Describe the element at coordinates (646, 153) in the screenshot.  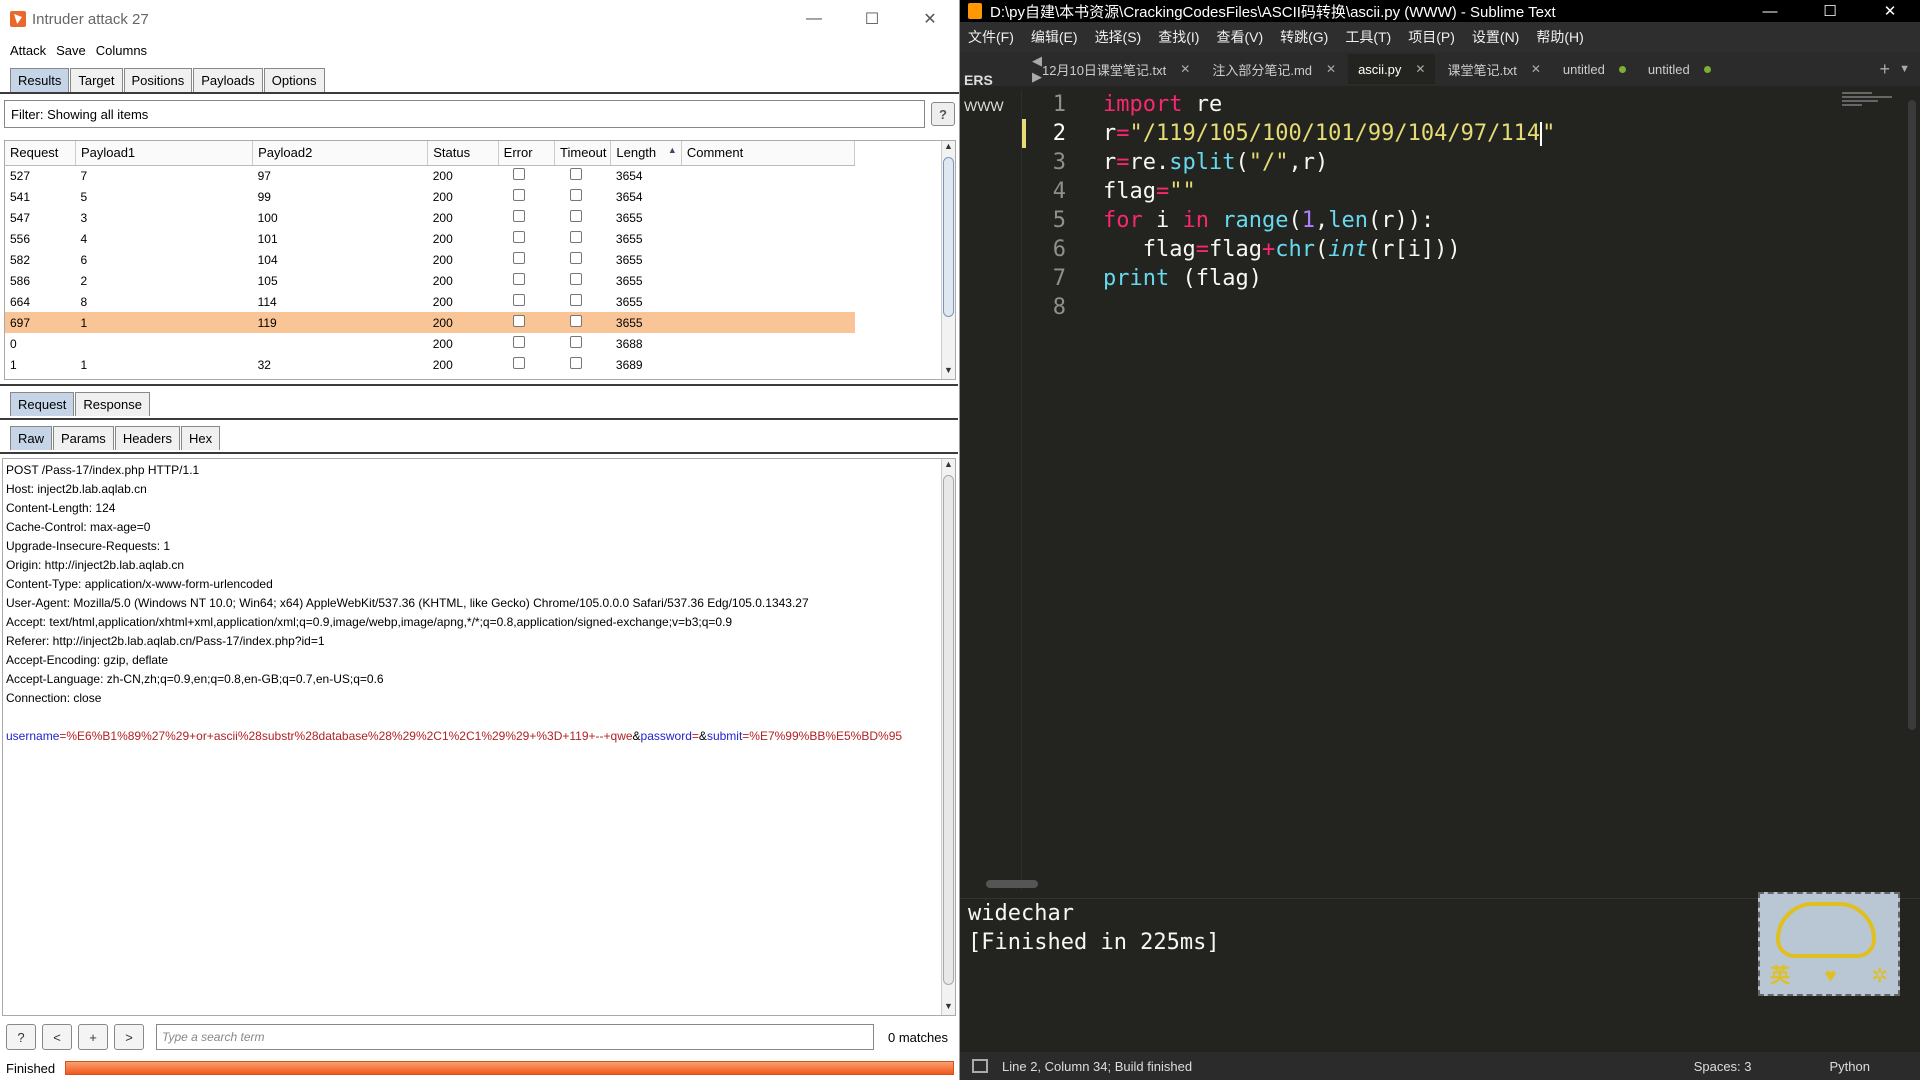
I see `col-length: Length ▲` at that location.